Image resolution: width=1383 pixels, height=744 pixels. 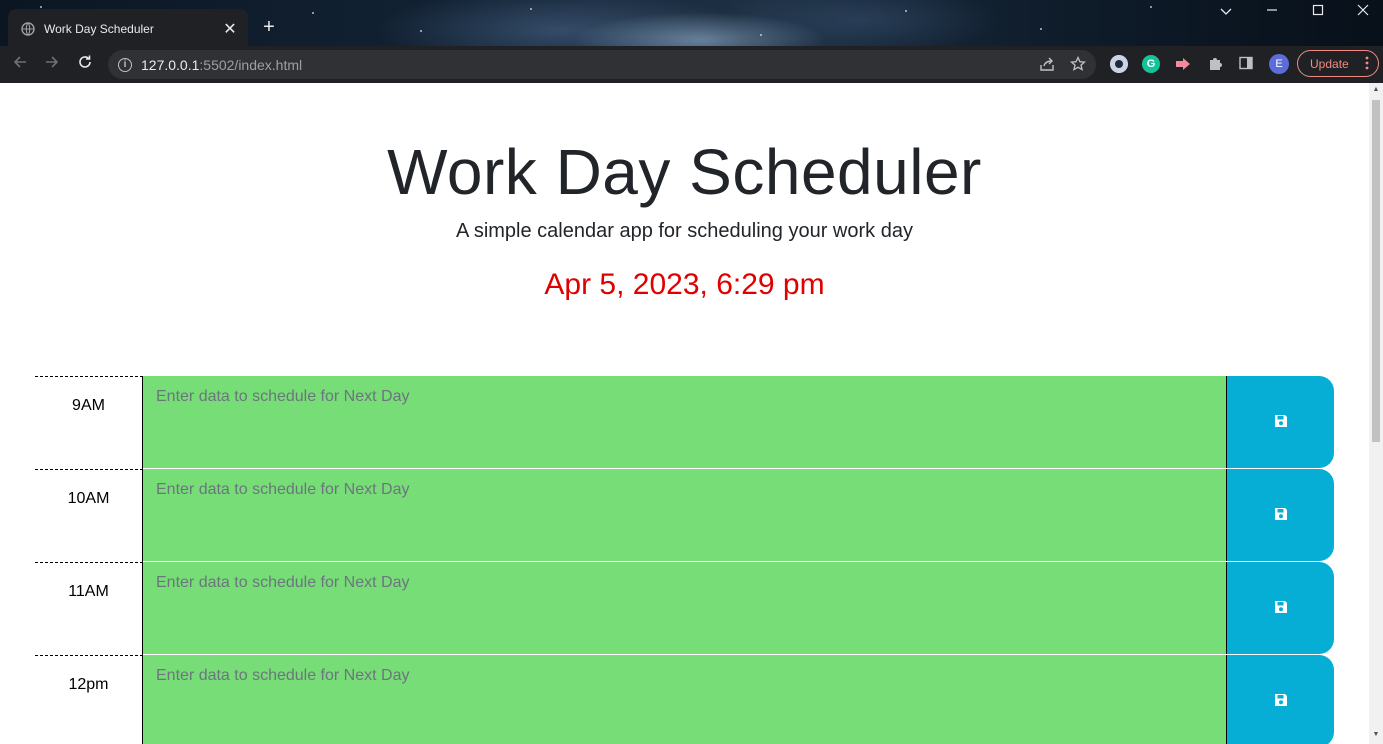 I want to click on site-info-icon: i, so click(x=125, y=64).